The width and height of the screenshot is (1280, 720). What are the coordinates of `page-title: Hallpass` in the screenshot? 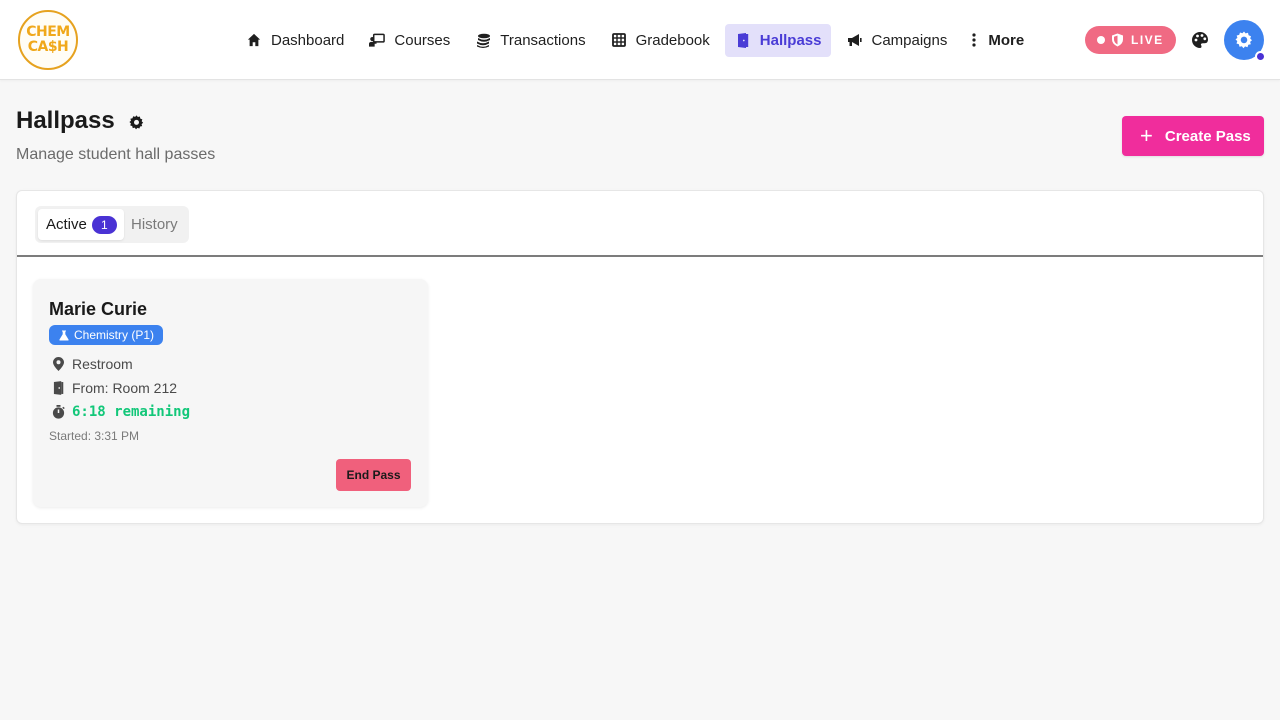 It's located at (65, 120).